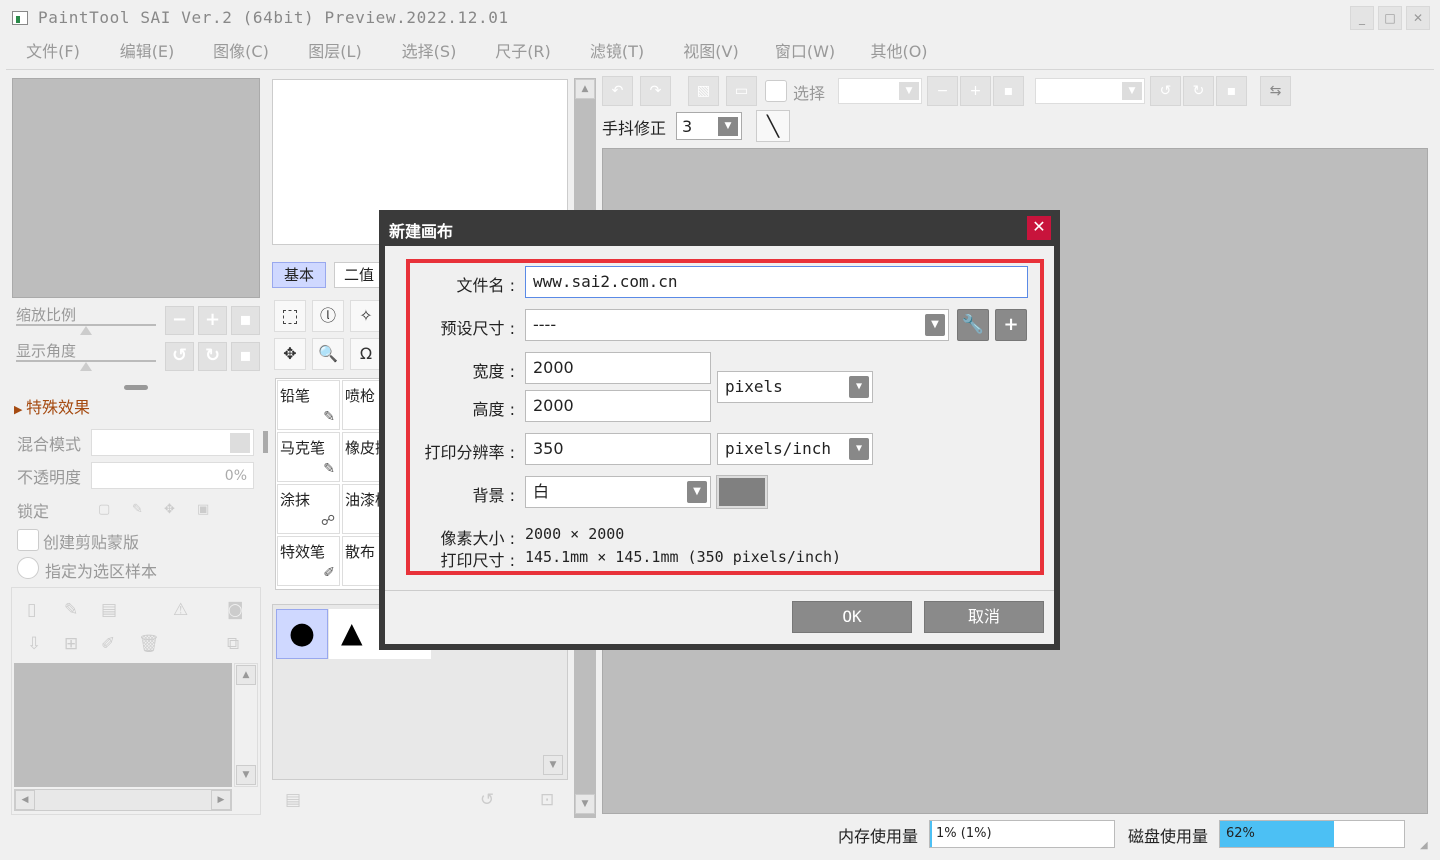  Describe the element at coordinates (308, 509) in the screenshot. I see `brush-smudge: 涂抹 ☍` at that location.